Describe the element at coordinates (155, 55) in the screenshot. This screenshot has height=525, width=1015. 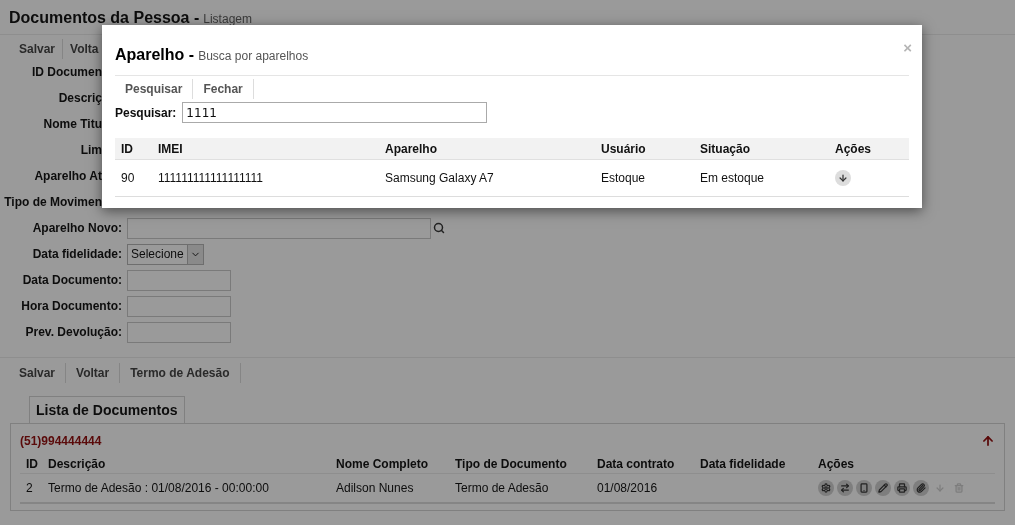
I see `dialog-title: Aparelho -` at that location.